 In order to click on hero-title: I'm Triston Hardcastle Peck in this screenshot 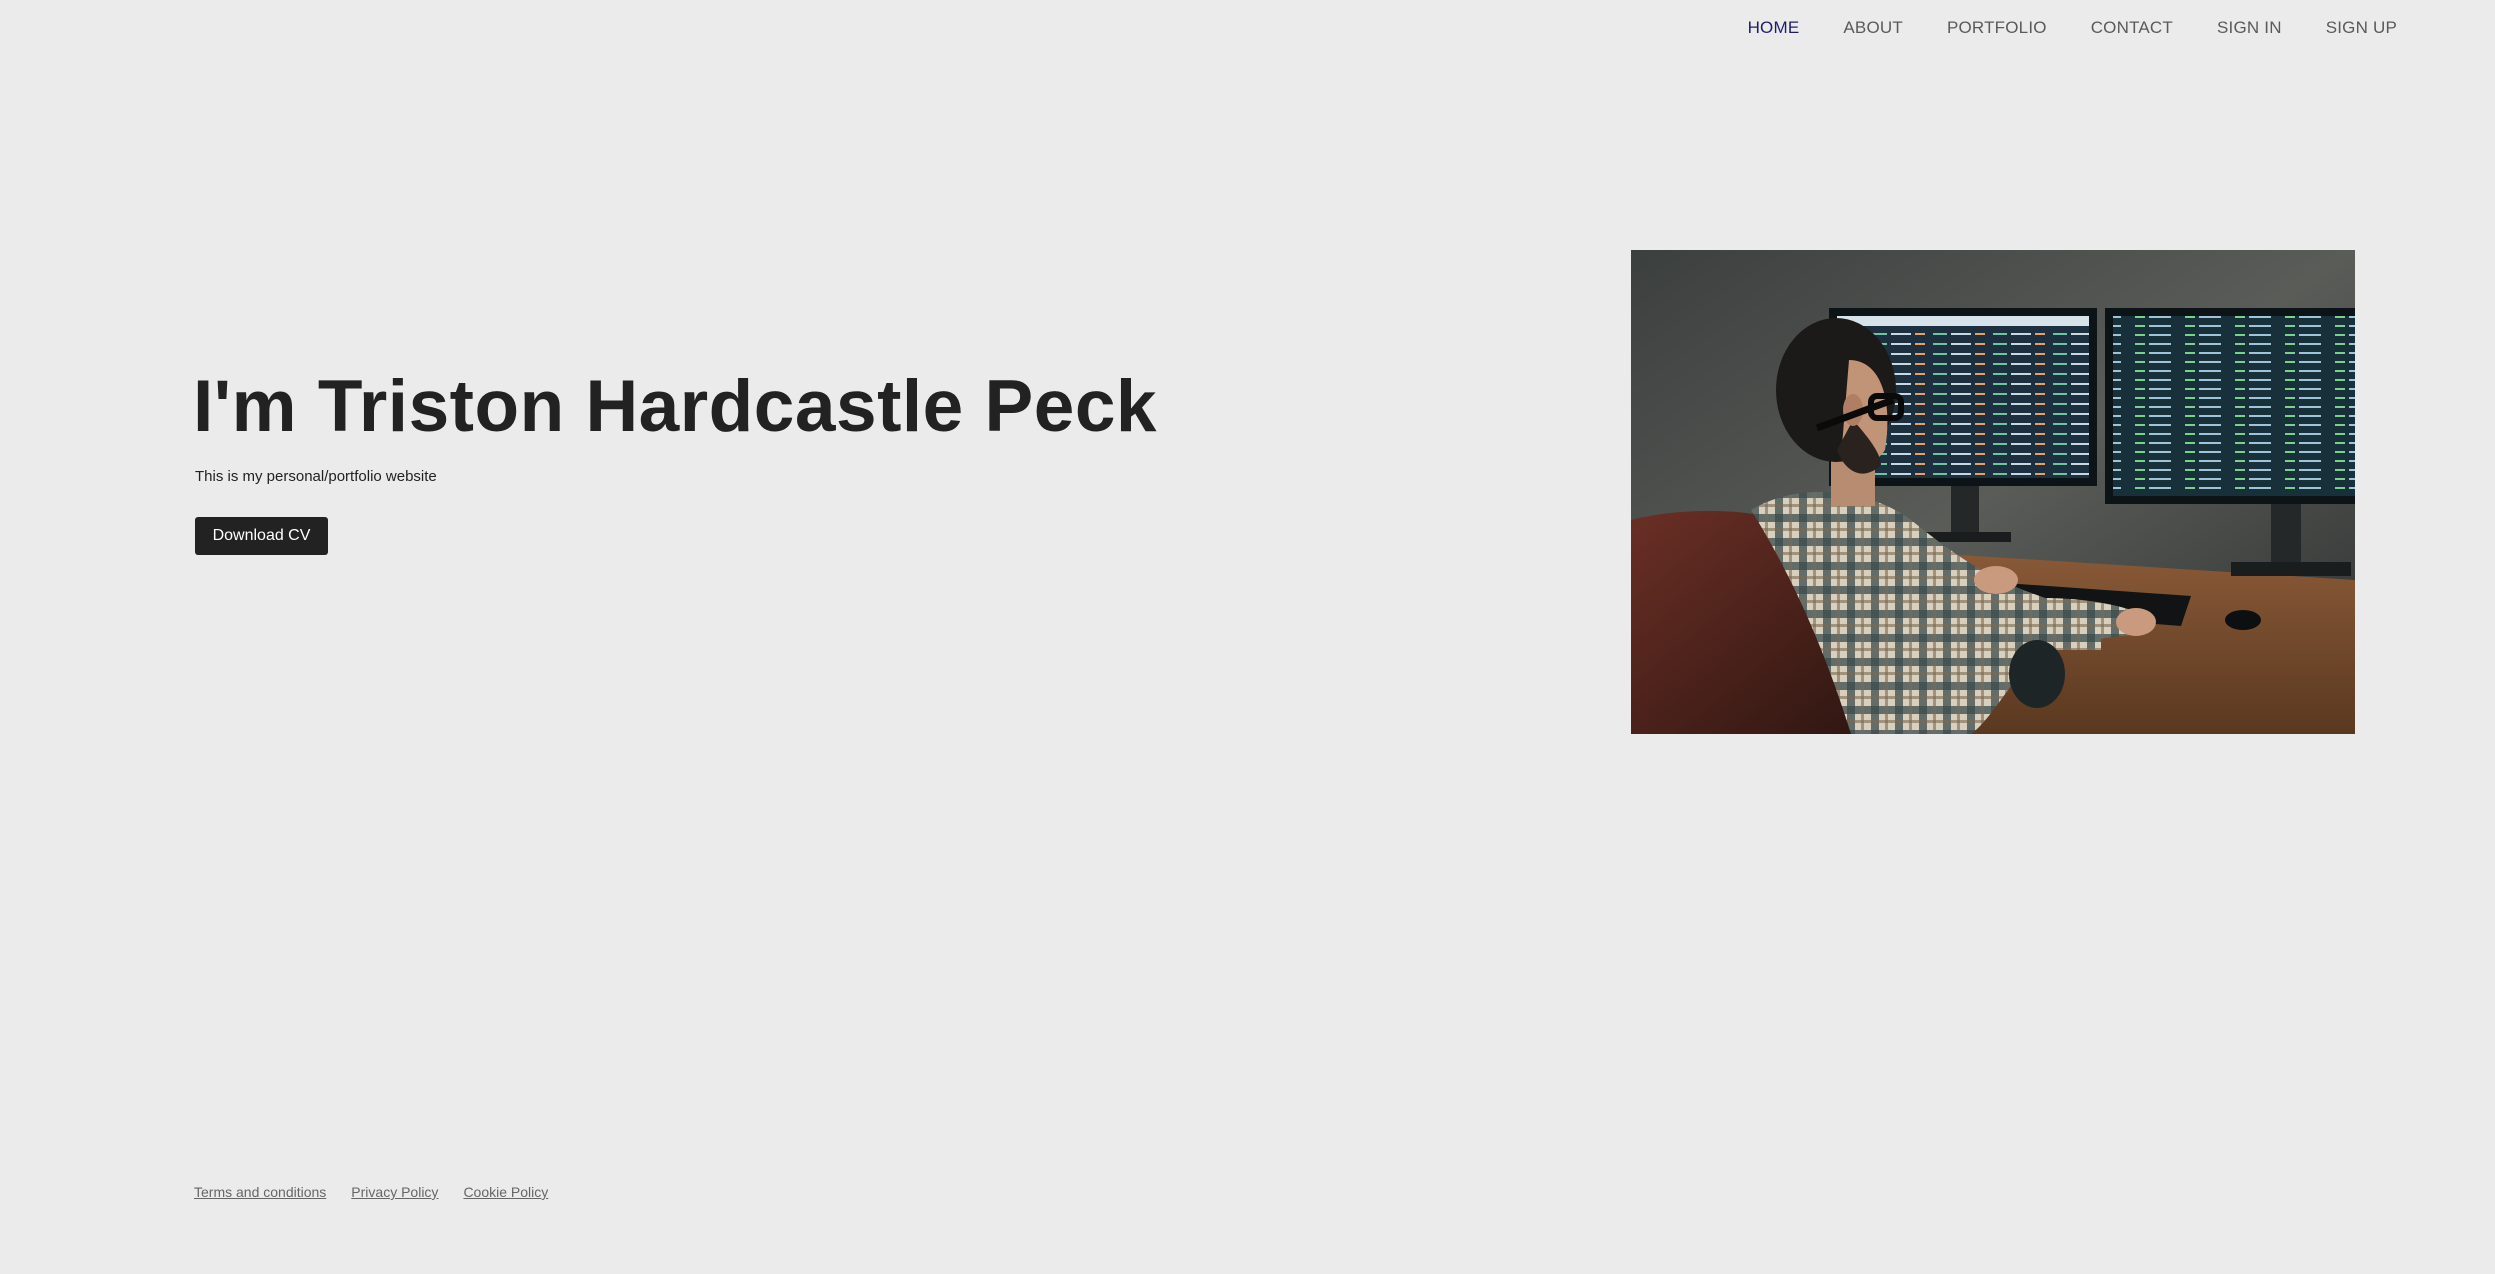, I will do `click(675, 406)`.